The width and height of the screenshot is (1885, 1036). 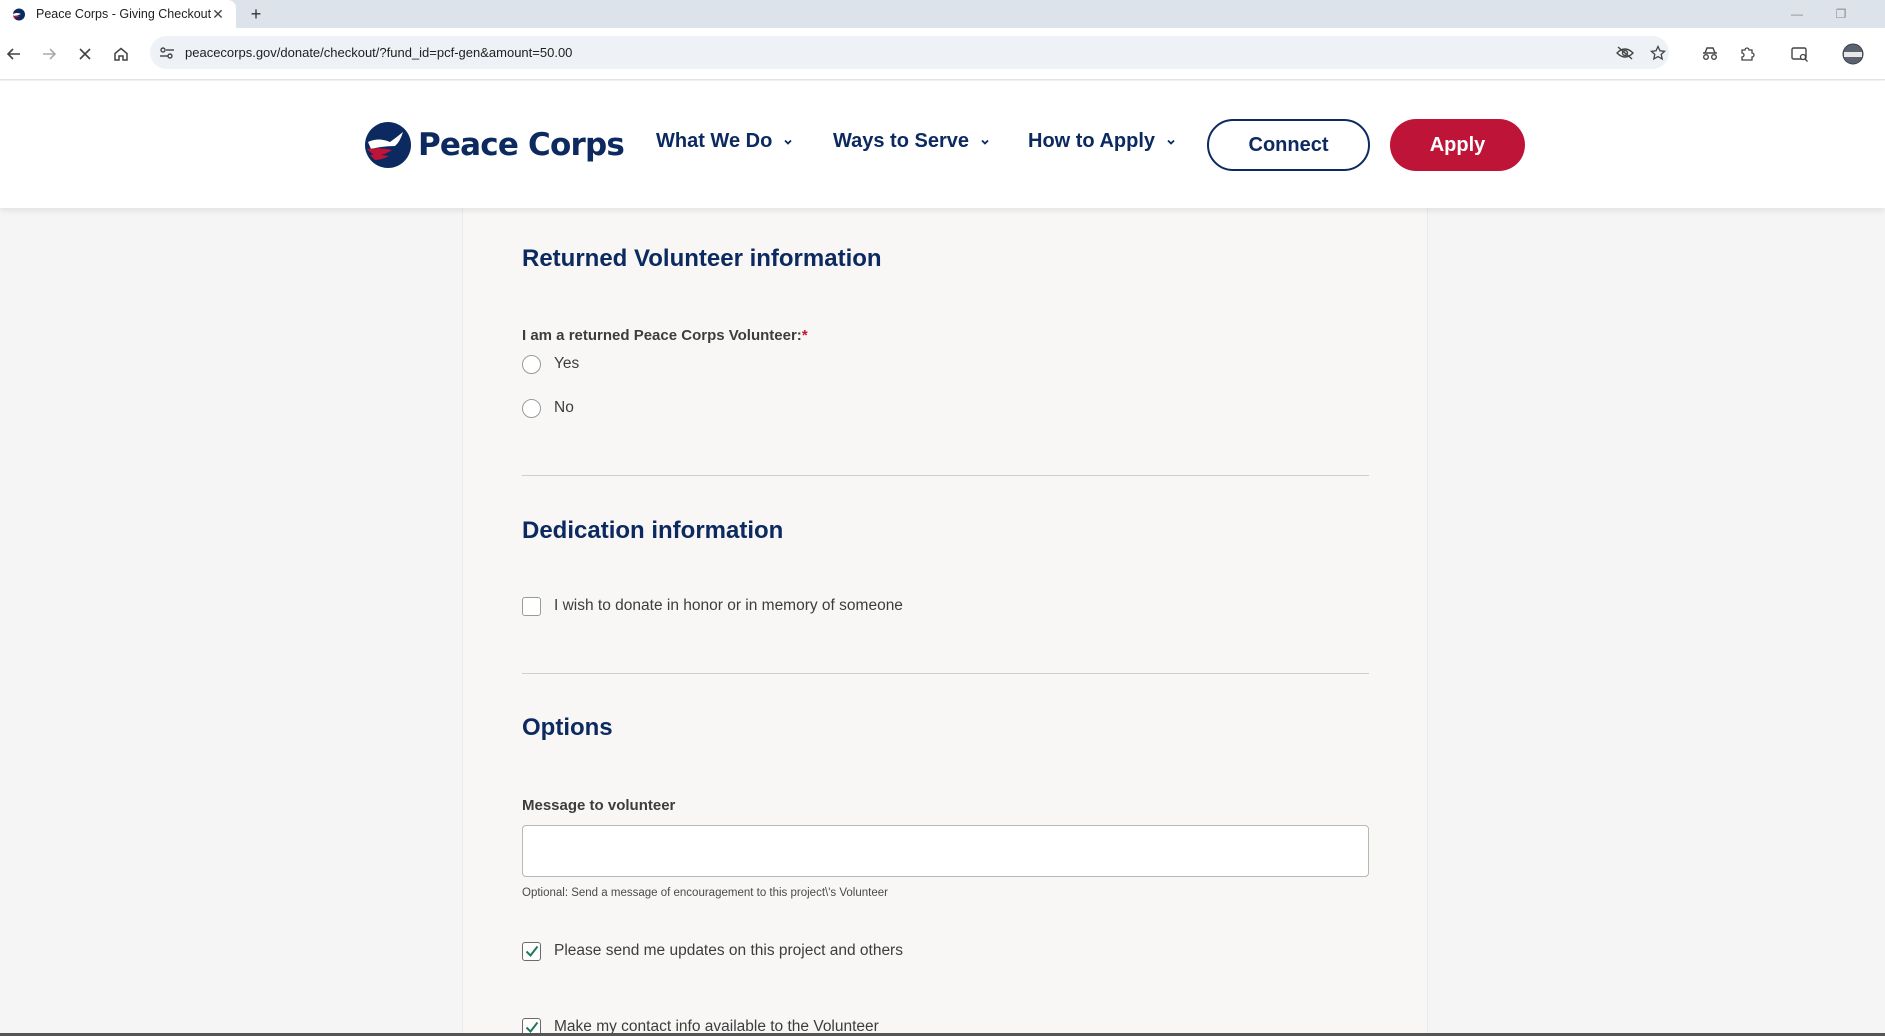 I want to click on radio-option-no: No, so click(x=548, y=408).